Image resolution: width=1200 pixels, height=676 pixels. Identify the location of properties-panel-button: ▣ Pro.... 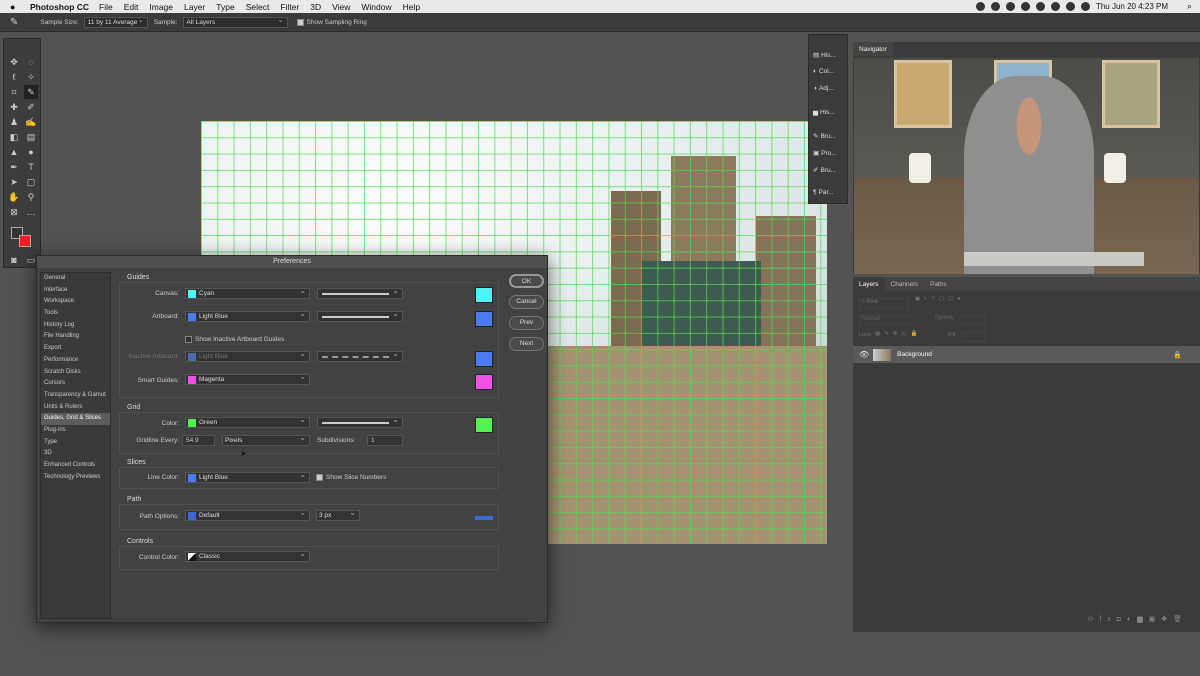
(825, 153).